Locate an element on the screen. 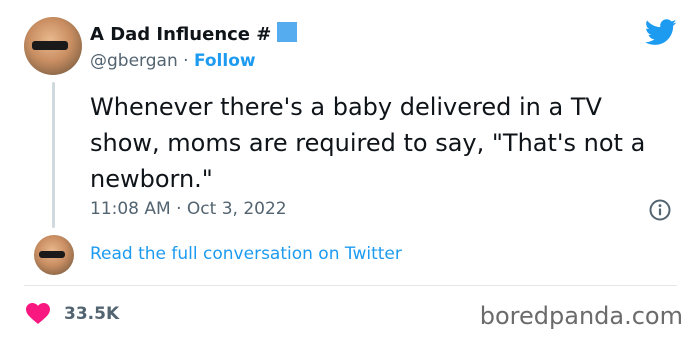 Image resolution: width=700 pixels, height=339 pixels. tweet-time: 11:08 AM is located at coordinates (130, 209).